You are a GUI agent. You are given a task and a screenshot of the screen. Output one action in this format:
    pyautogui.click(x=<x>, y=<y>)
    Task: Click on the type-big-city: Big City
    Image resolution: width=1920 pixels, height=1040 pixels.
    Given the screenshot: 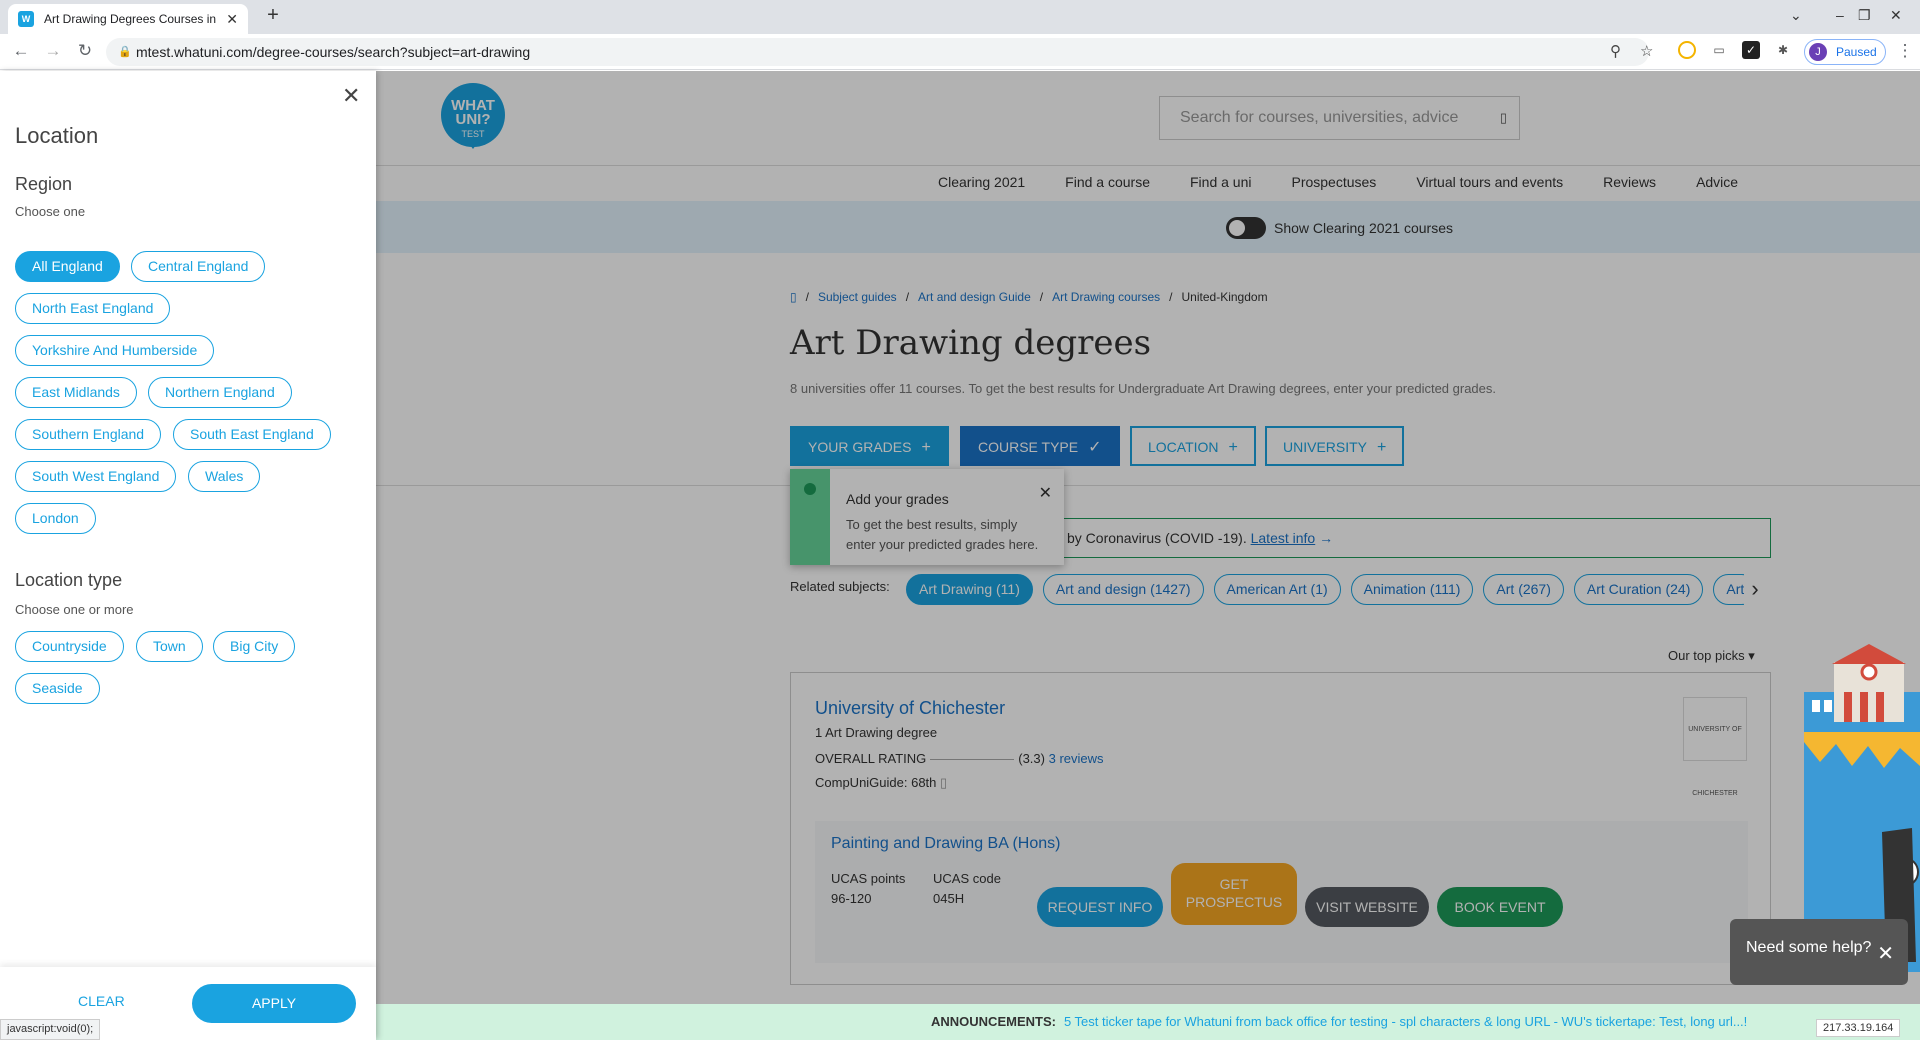 What is the action you would take?
    pyautogui.click(x=254, y=646)
    